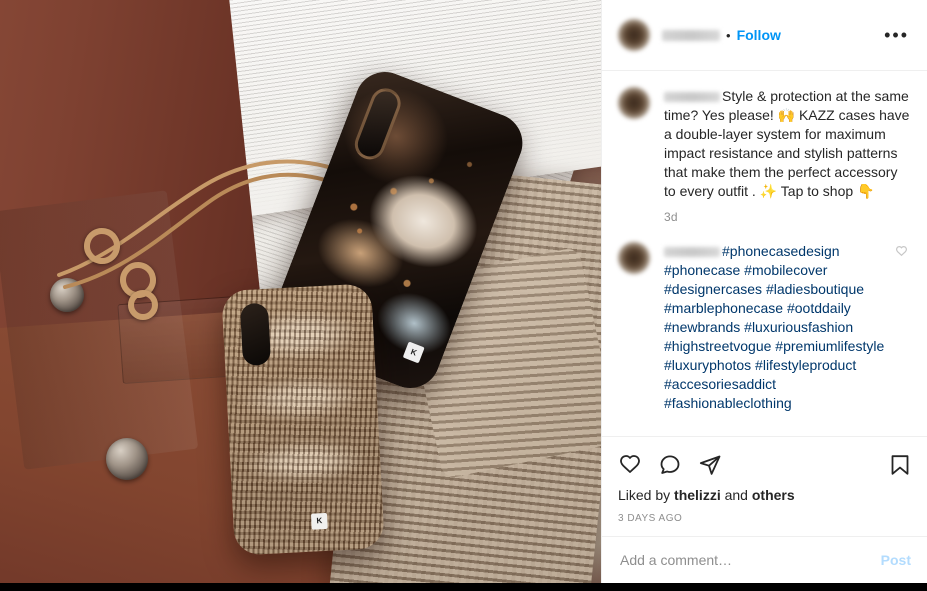  I want to click on save-bookmark-button, so click(900, 465).